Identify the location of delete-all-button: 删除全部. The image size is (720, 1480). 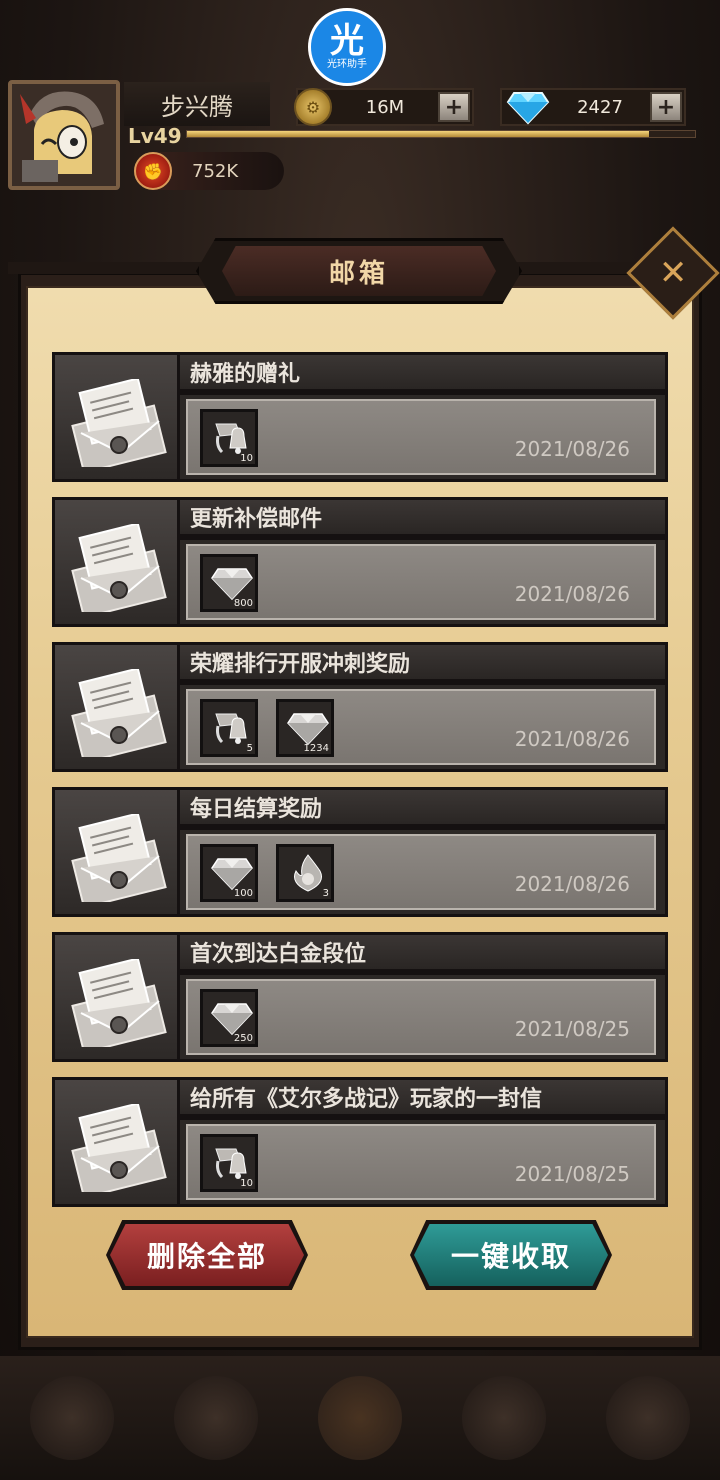
(207, 1255).